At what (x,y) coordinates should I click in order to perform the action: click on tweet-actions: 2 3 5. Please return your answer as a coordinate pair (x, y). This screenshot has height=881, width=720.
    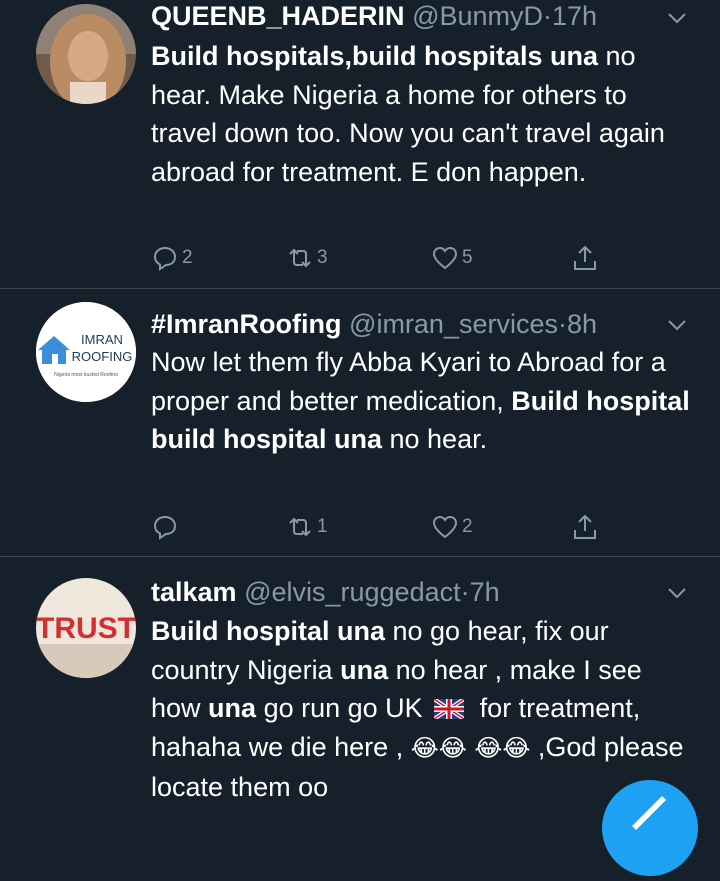
    Looking at the image, I should click on (381, 258).